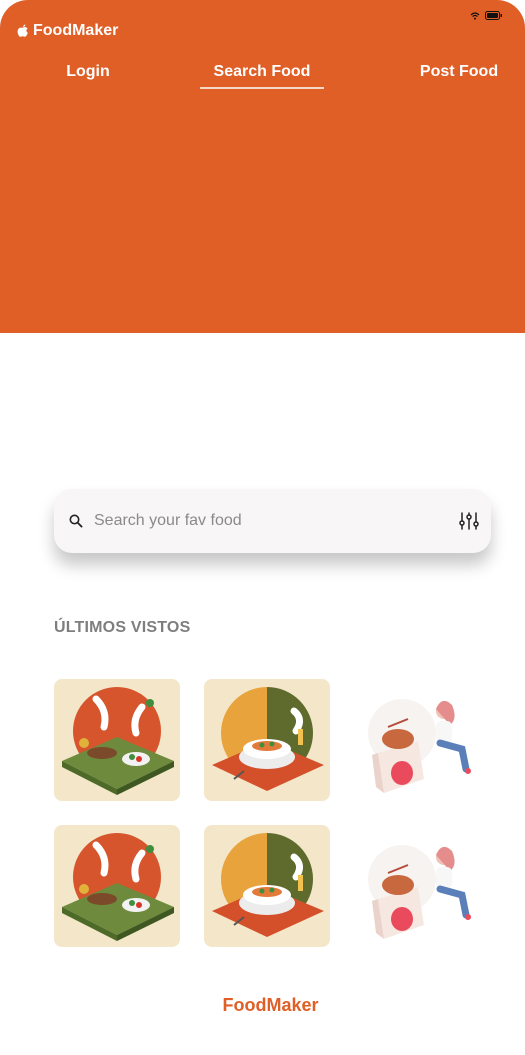  What do you see at coordinates (469, 521) in the screenshot?
I see `filter-sliders-icon` at bounding box center [469, 521].